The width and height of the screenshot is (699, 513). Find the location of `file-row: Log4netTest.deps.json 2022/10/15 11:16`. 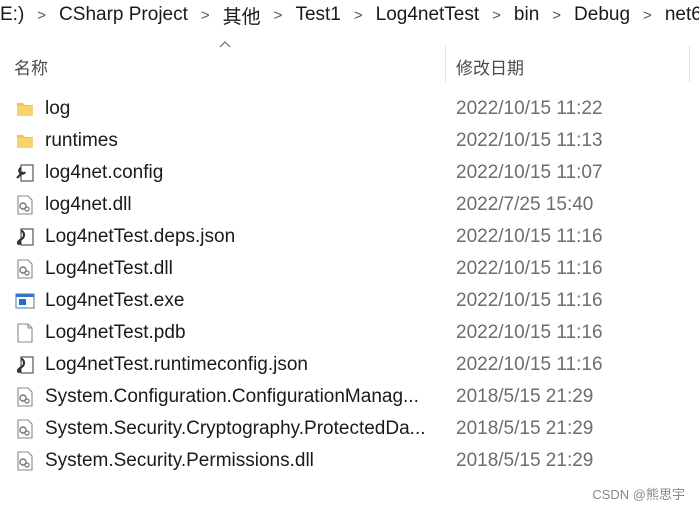

file-row: Log4netTest.deps.json 2022/10/15 11:16 is located at coordinates (349, 236).